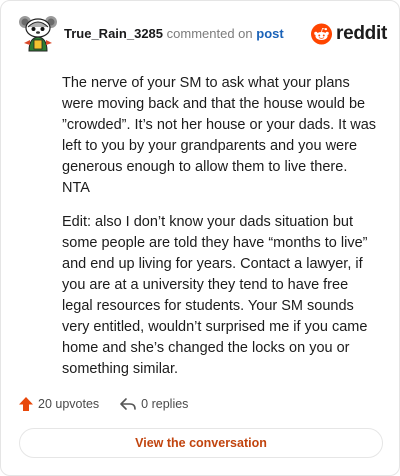 This screenshot has height=476, width=400. I want to click on upvotes-stat: 20 upvotes, so click(58, 404).